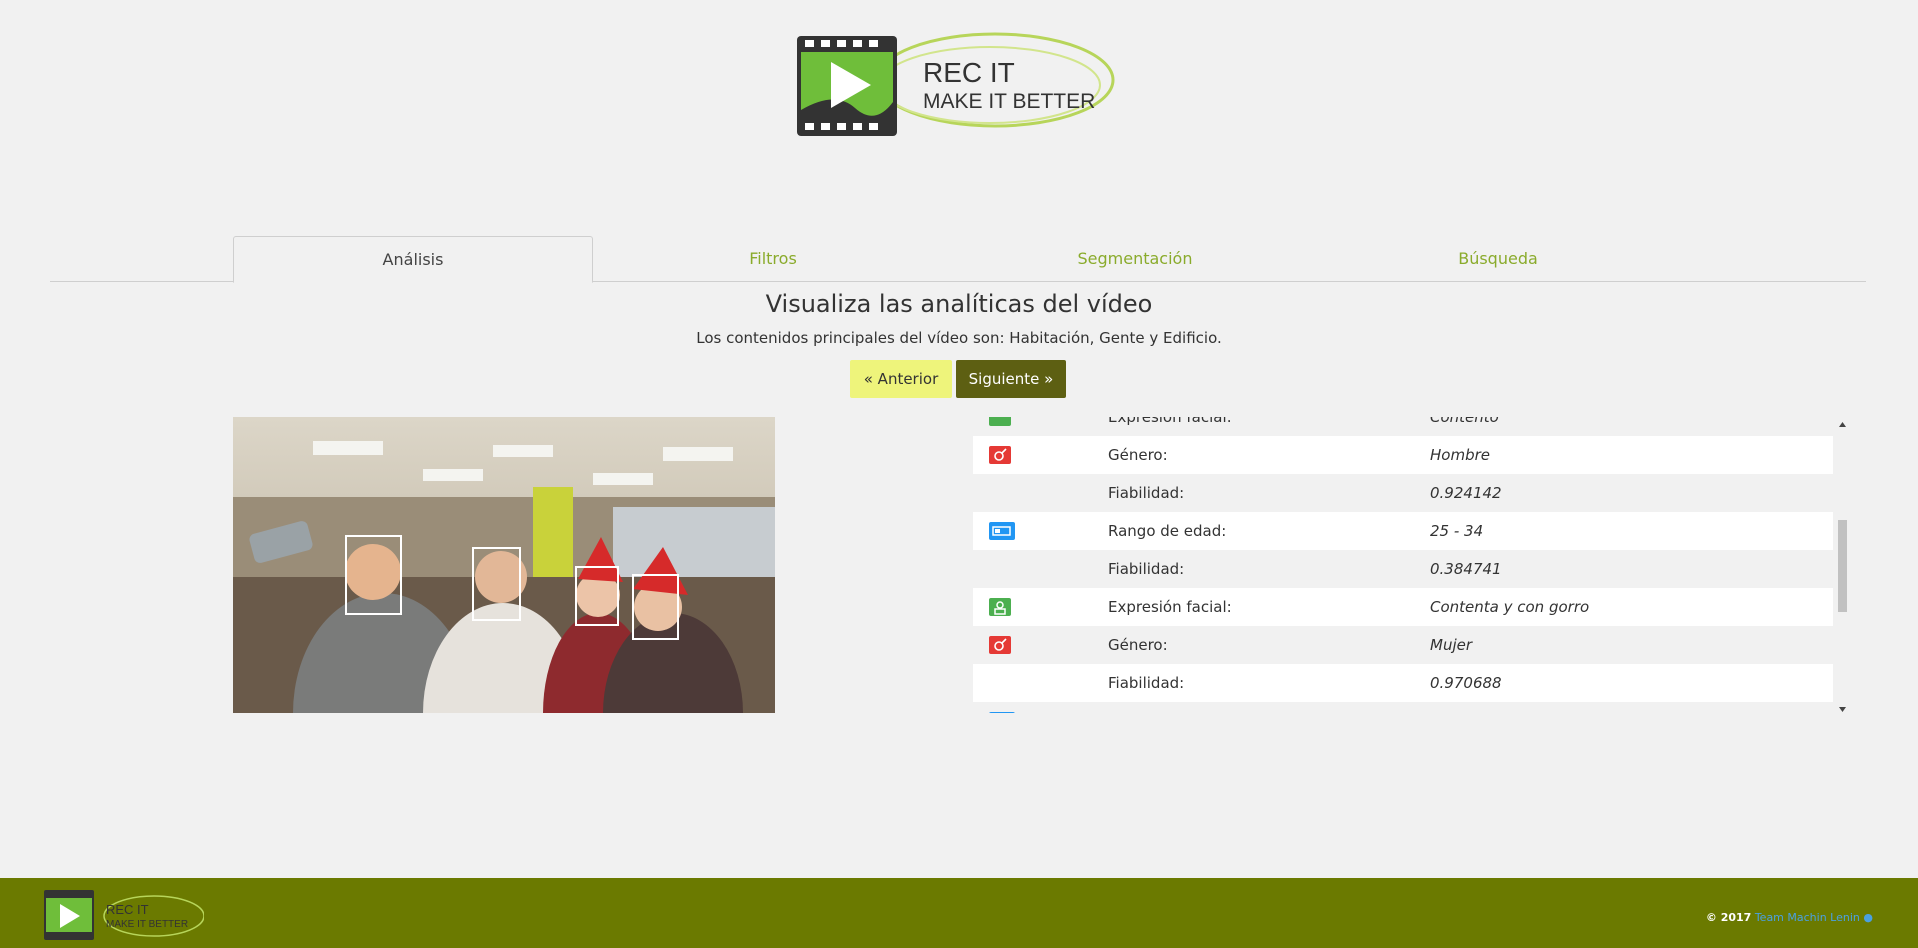  I want to click on video-frame, so click(504, 565).